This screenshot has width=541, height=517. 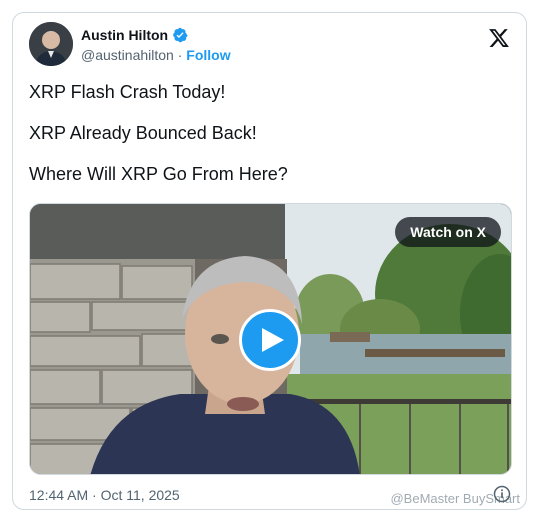 I want to click on info-icon, so click(x=502, y=494).